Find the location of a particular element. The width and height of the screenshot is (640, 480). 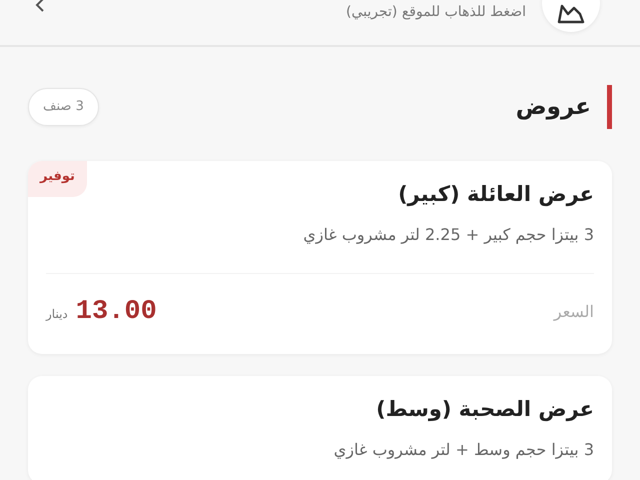

accent-bar is located at coordinates (609, 107).